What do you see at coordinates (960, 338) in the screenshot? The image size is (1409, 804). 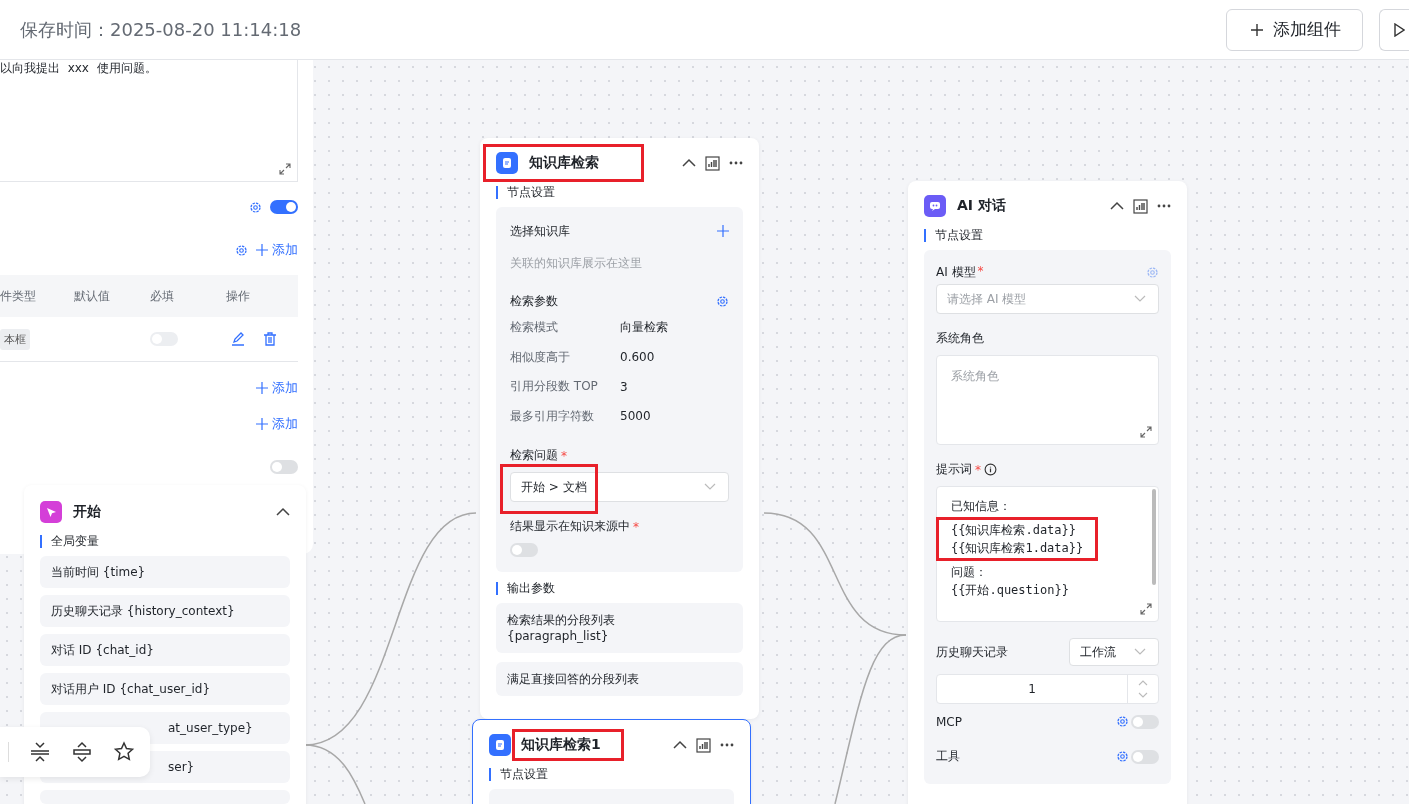 I see `field-label: 系统角色` at bounding box center [960, 338].